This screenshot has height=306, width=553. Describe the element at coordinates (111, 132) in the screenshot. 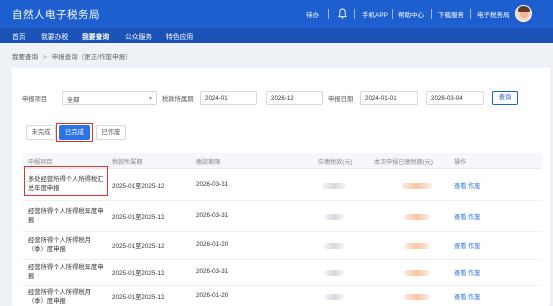

I see `tab-voided: 已作废` at that location.